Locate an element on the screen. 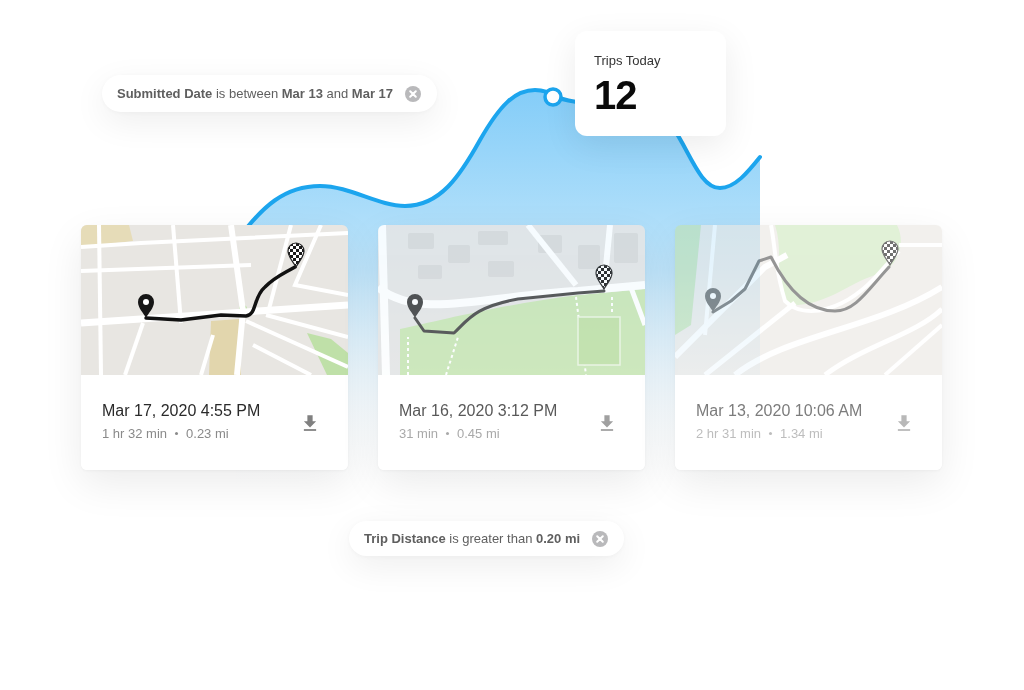 This screenshot has height=690, width=1024. trip-duration: 1 hr 32 min is located at coordinates (135, 433).